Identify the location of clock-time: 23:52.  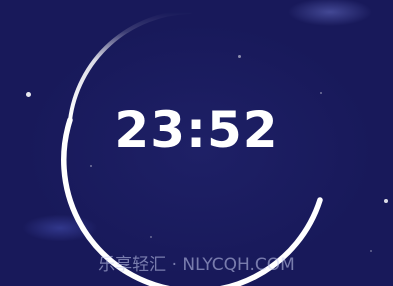
(196, 130).